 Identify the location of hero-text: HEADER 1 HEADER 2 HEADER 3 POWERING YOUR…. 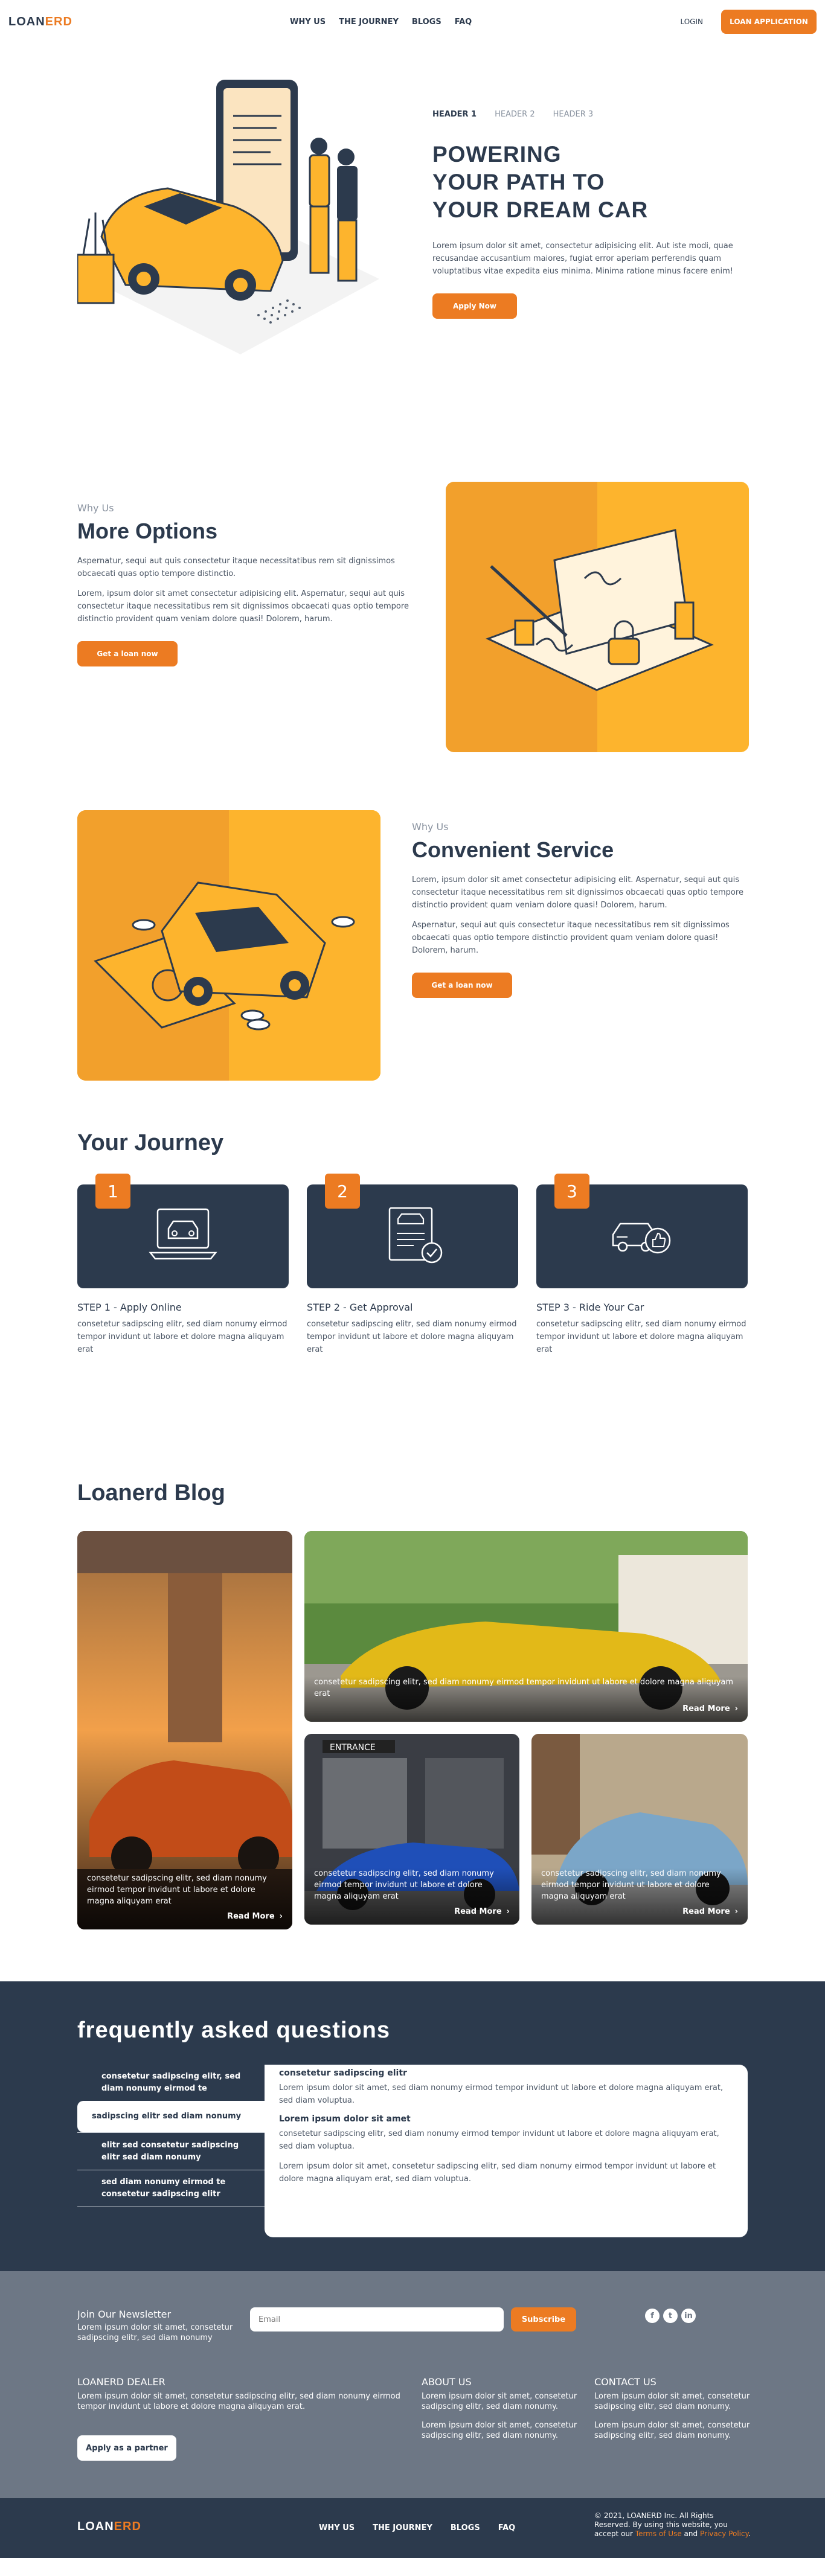
(589, 214).